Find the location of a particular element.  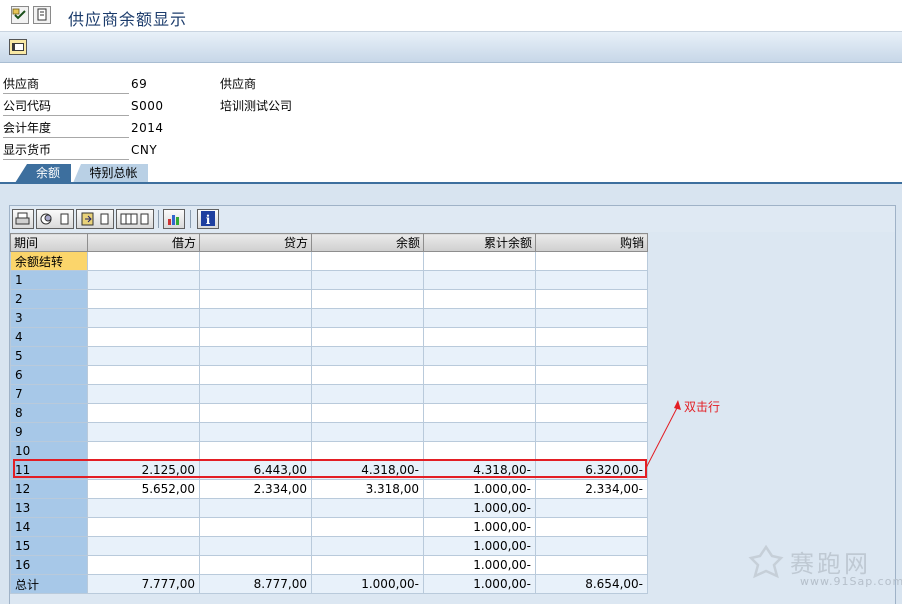

export-icon is located at coordinates (95, 219).